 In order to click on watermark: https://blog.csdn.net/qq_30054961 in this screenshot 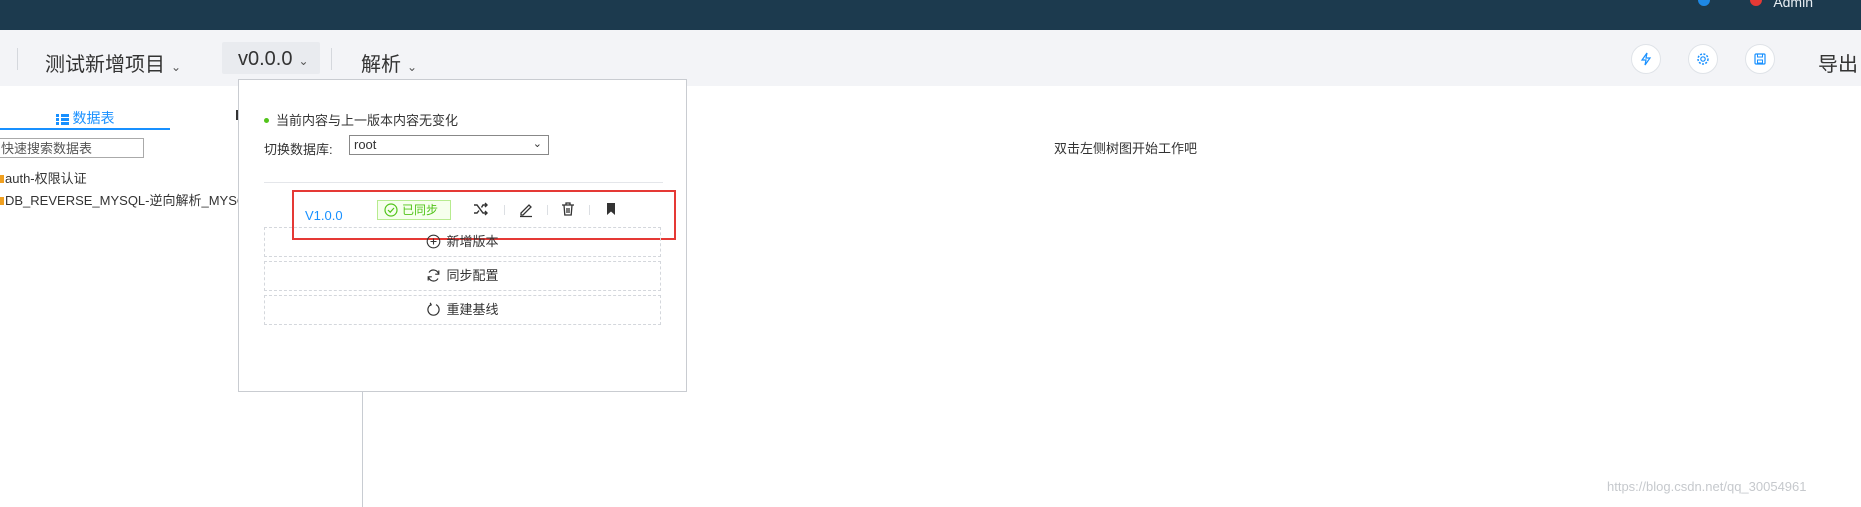, I will do `click(1707, 486)`.